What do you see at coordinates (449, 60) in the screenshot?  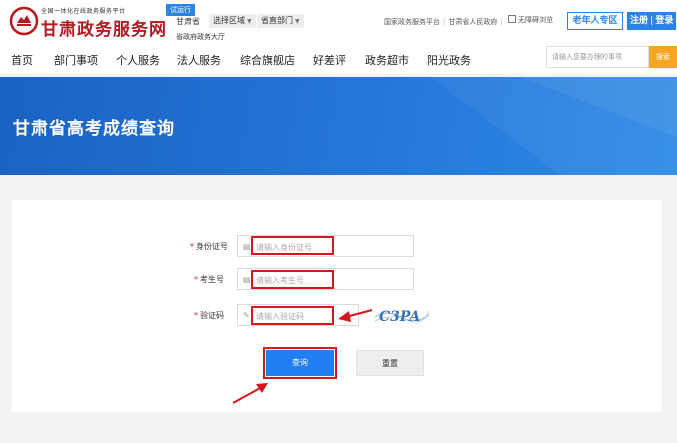 I see `nav-open-gov: 阳光政务` at bounding box center [449, 60].